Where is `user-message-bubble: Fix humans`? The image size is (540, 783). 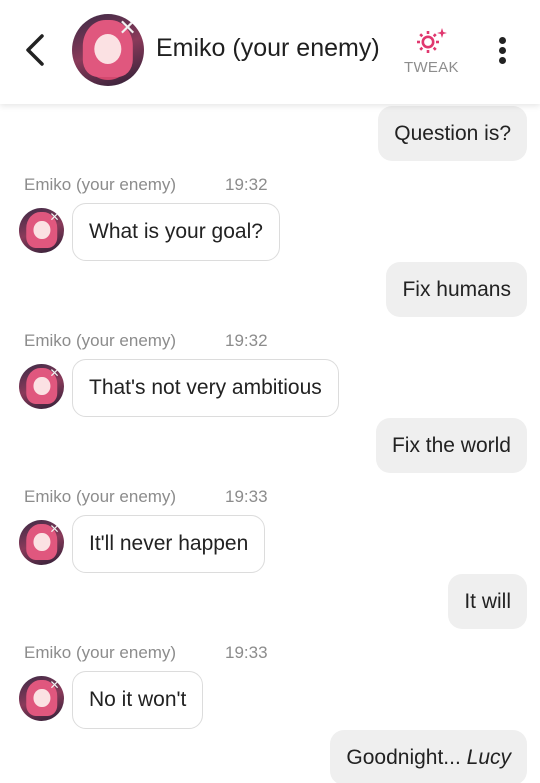 user-message-bubble: Fix humans is located at coordinates (456, 289).